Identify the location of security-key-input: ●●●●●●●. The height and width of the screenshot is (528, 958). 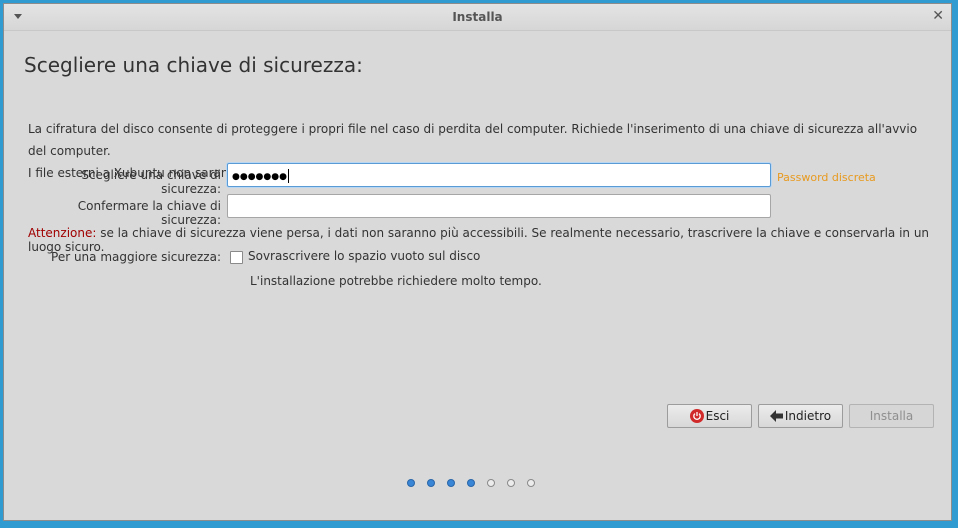
(499, 175).